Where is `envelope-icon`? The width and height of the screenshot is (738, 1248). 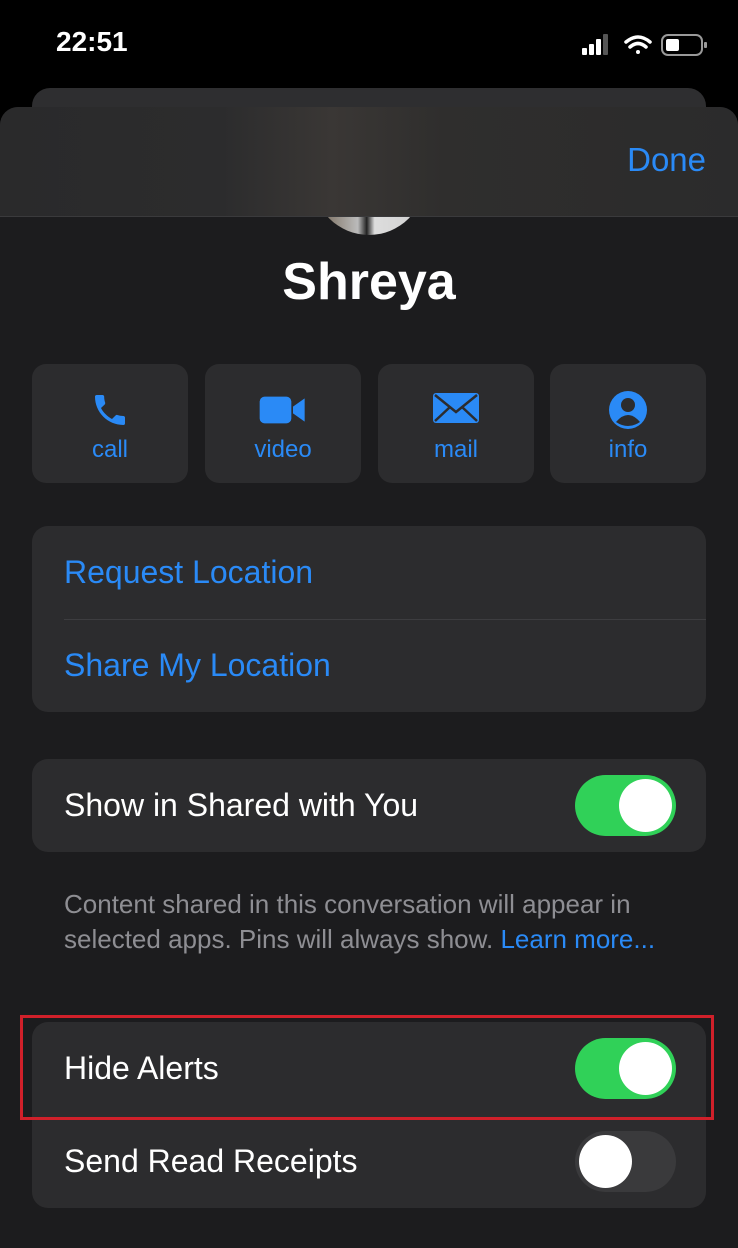 envelope-icon is located at coordinates (456, 408).